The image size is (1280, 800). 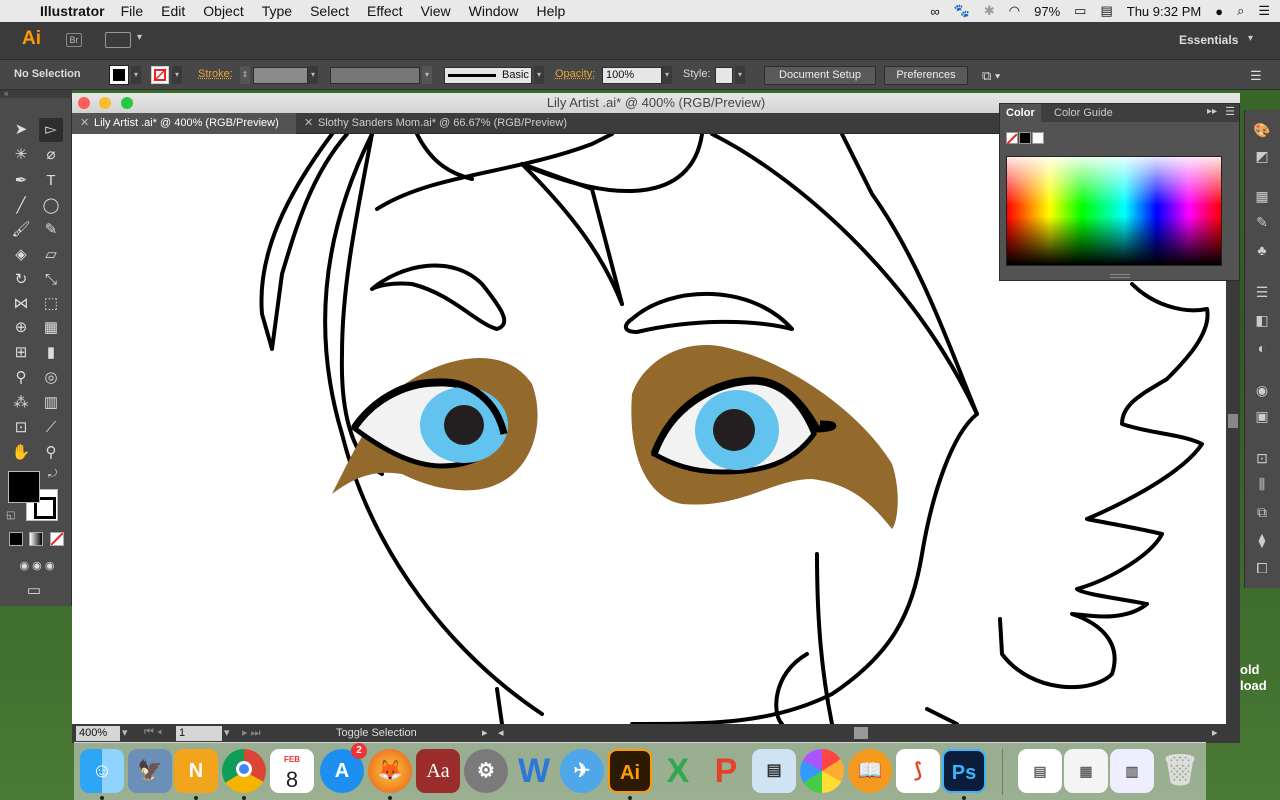 What do you see at coordinates (136, 75) in the screenshot?
I see `fill-dropdown-arrow: ▾` at bounding box center [136, 75].